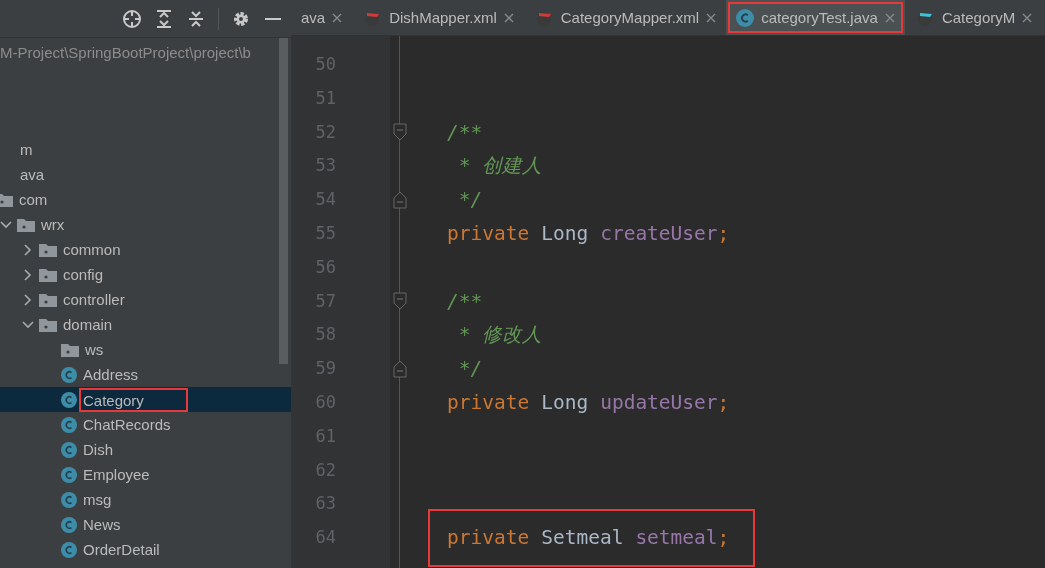  I want to click on scrollbar, so click(283, 201).